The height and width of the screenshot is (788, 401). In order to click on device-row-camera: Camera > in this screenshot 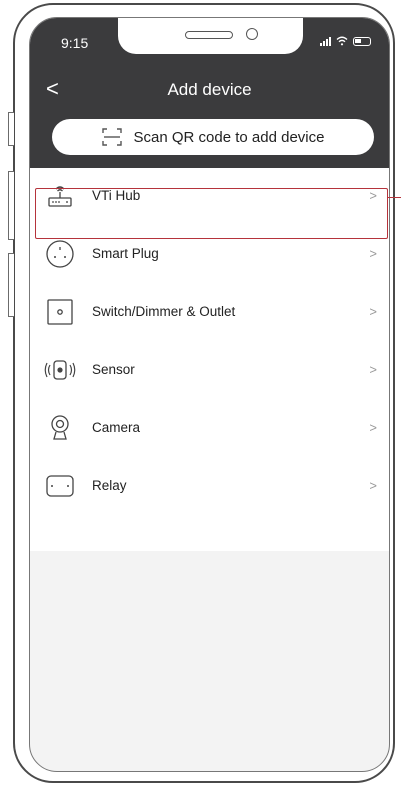, I will do `click(210, 429)`.